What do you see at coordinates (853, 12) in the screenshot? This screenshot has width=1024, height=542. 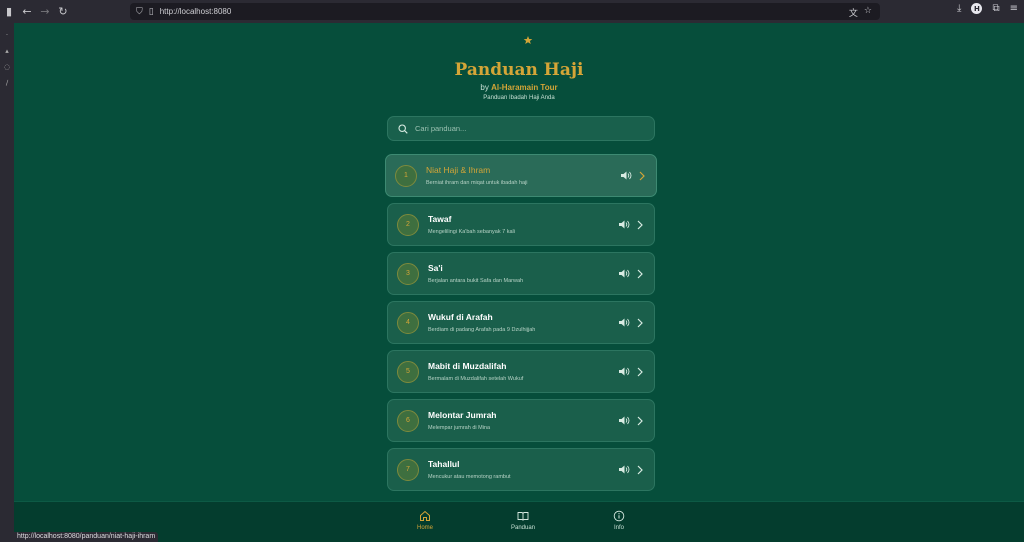 I see `translate-icon: 文` at bounding box center [853, 12].